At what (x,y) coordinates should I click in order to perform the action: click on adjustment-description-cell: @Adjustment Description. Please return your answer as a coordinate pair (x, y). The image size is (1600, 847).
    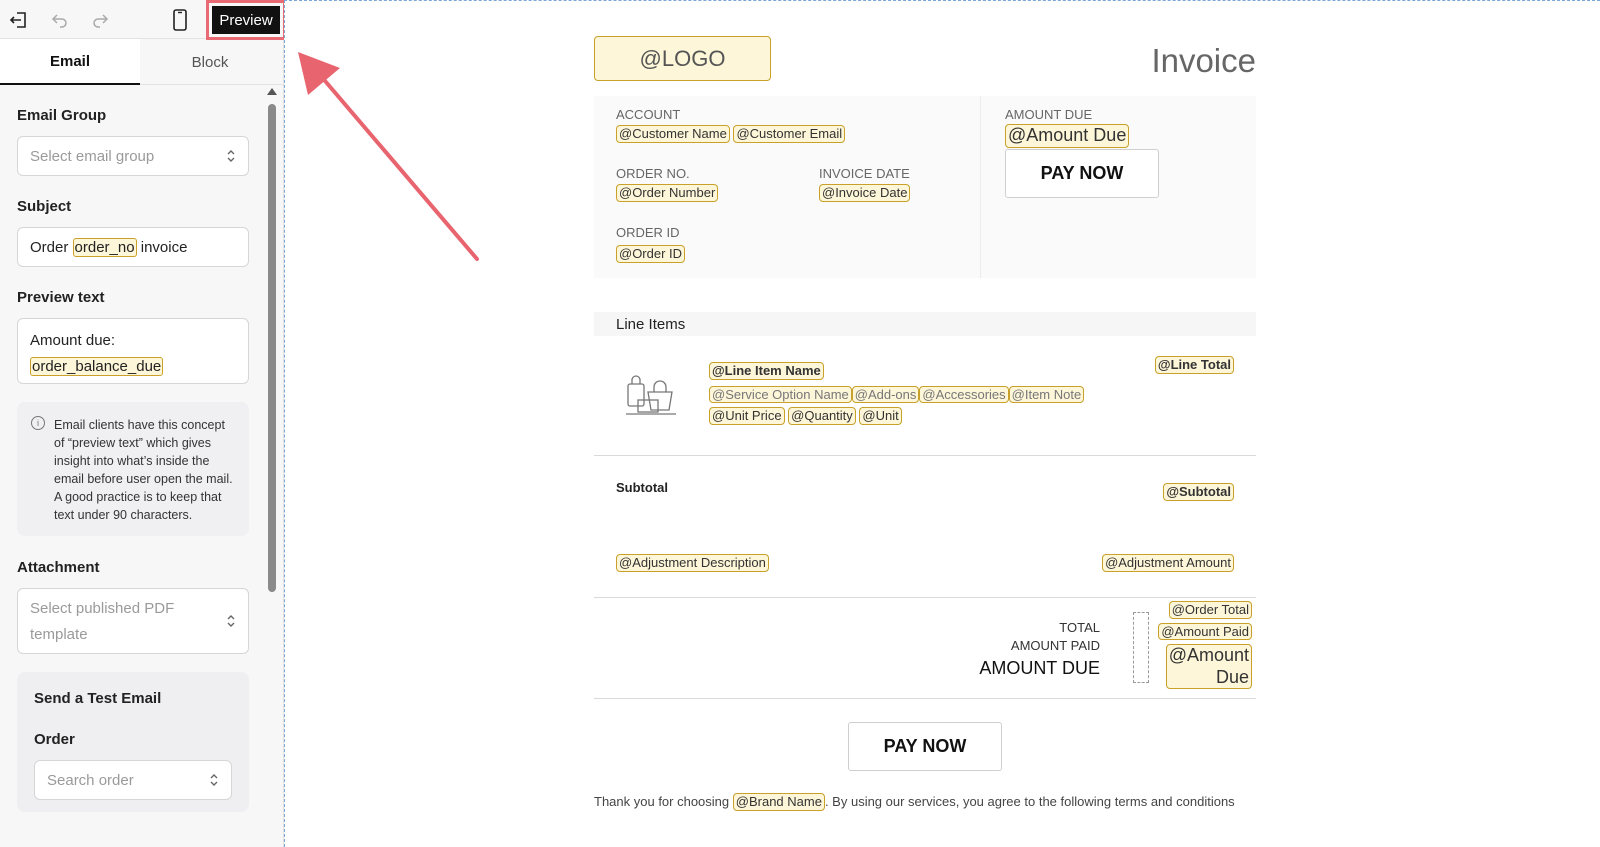
    Looking at the image, I should click on (692, 563).